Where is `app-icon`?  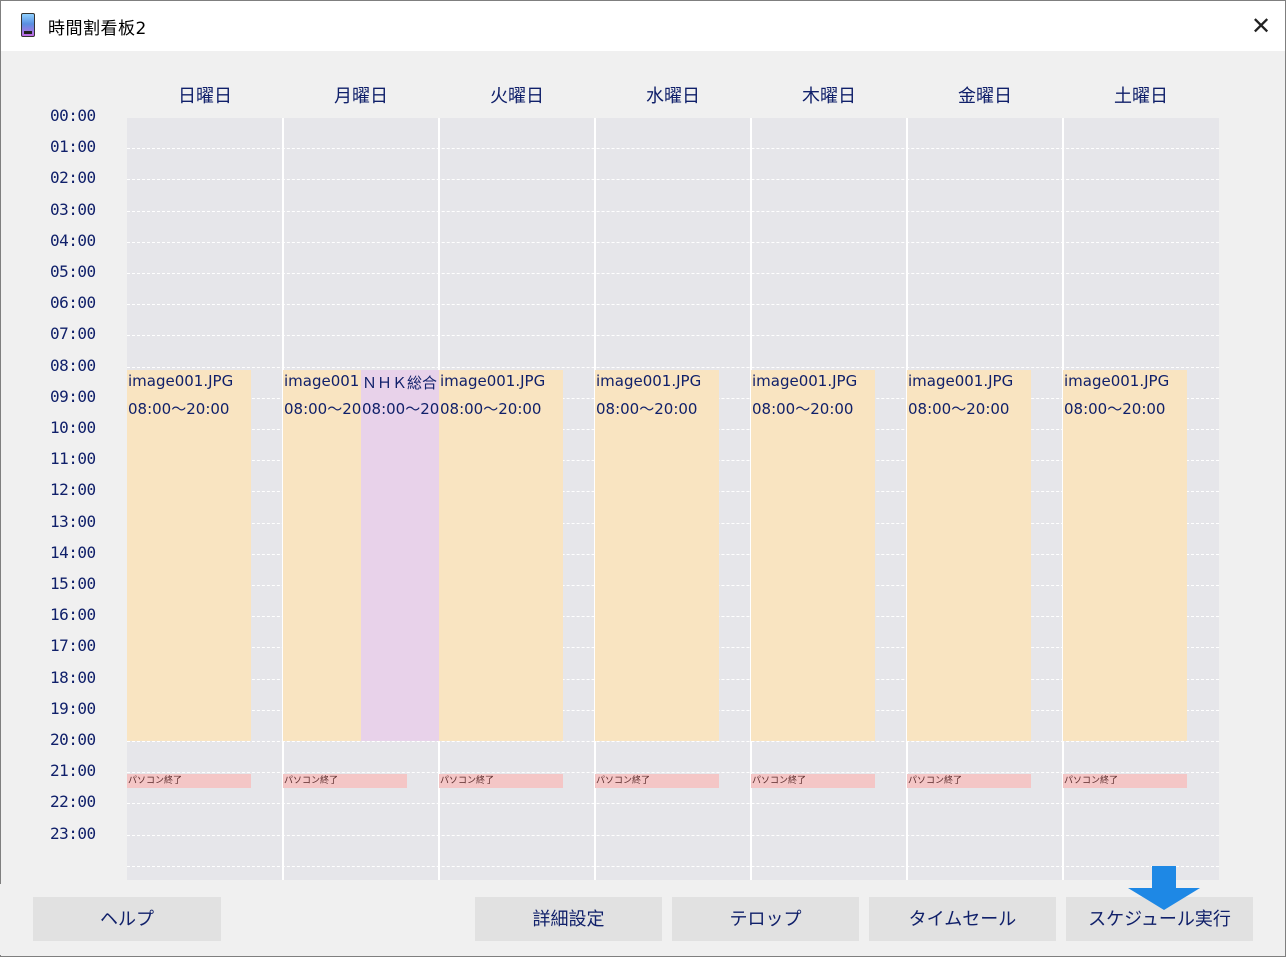
app-icon is located at coordinates (28, 25).